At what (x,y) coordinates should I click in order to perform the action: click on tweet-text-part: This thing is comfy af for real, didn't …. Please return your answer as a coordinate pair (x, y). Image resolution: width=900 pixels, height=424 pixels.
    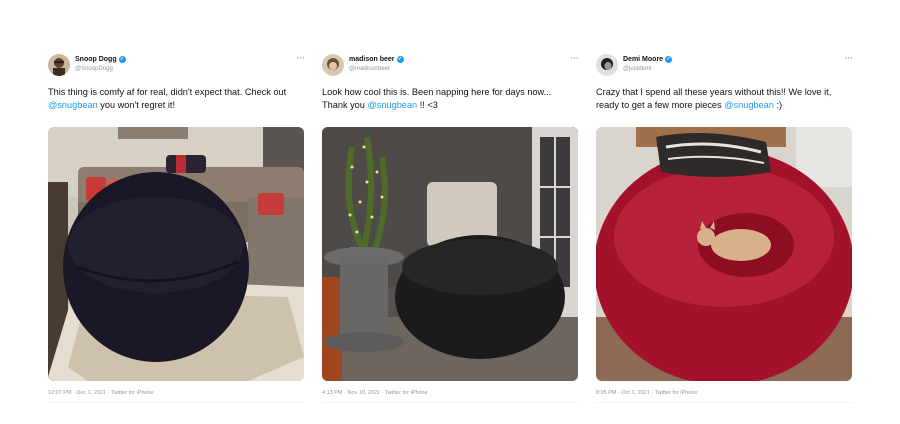
    Looking at the image, I should click on (167, 92).